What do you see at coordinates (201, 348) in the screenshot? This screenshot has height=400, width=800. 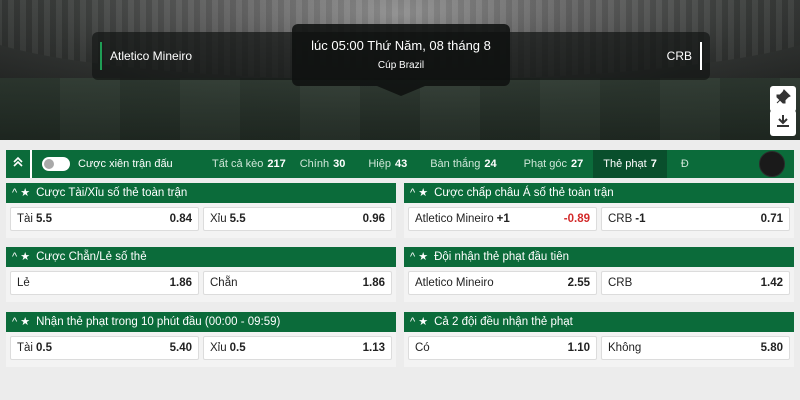 I see `odds-row: Tài 0.5 5.40 Xỉu 0.5 1.13` at bounding box center [201, 348].